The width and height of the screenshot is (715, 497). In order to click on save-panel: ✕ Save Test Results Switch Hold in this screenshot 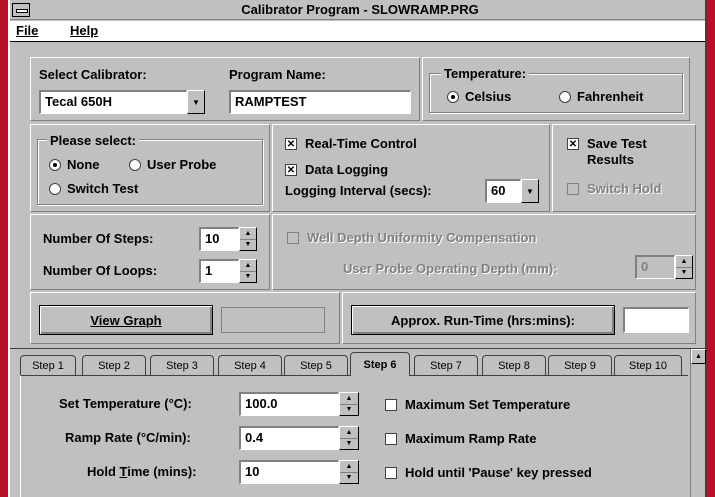, I will do `click(624, 168)`.